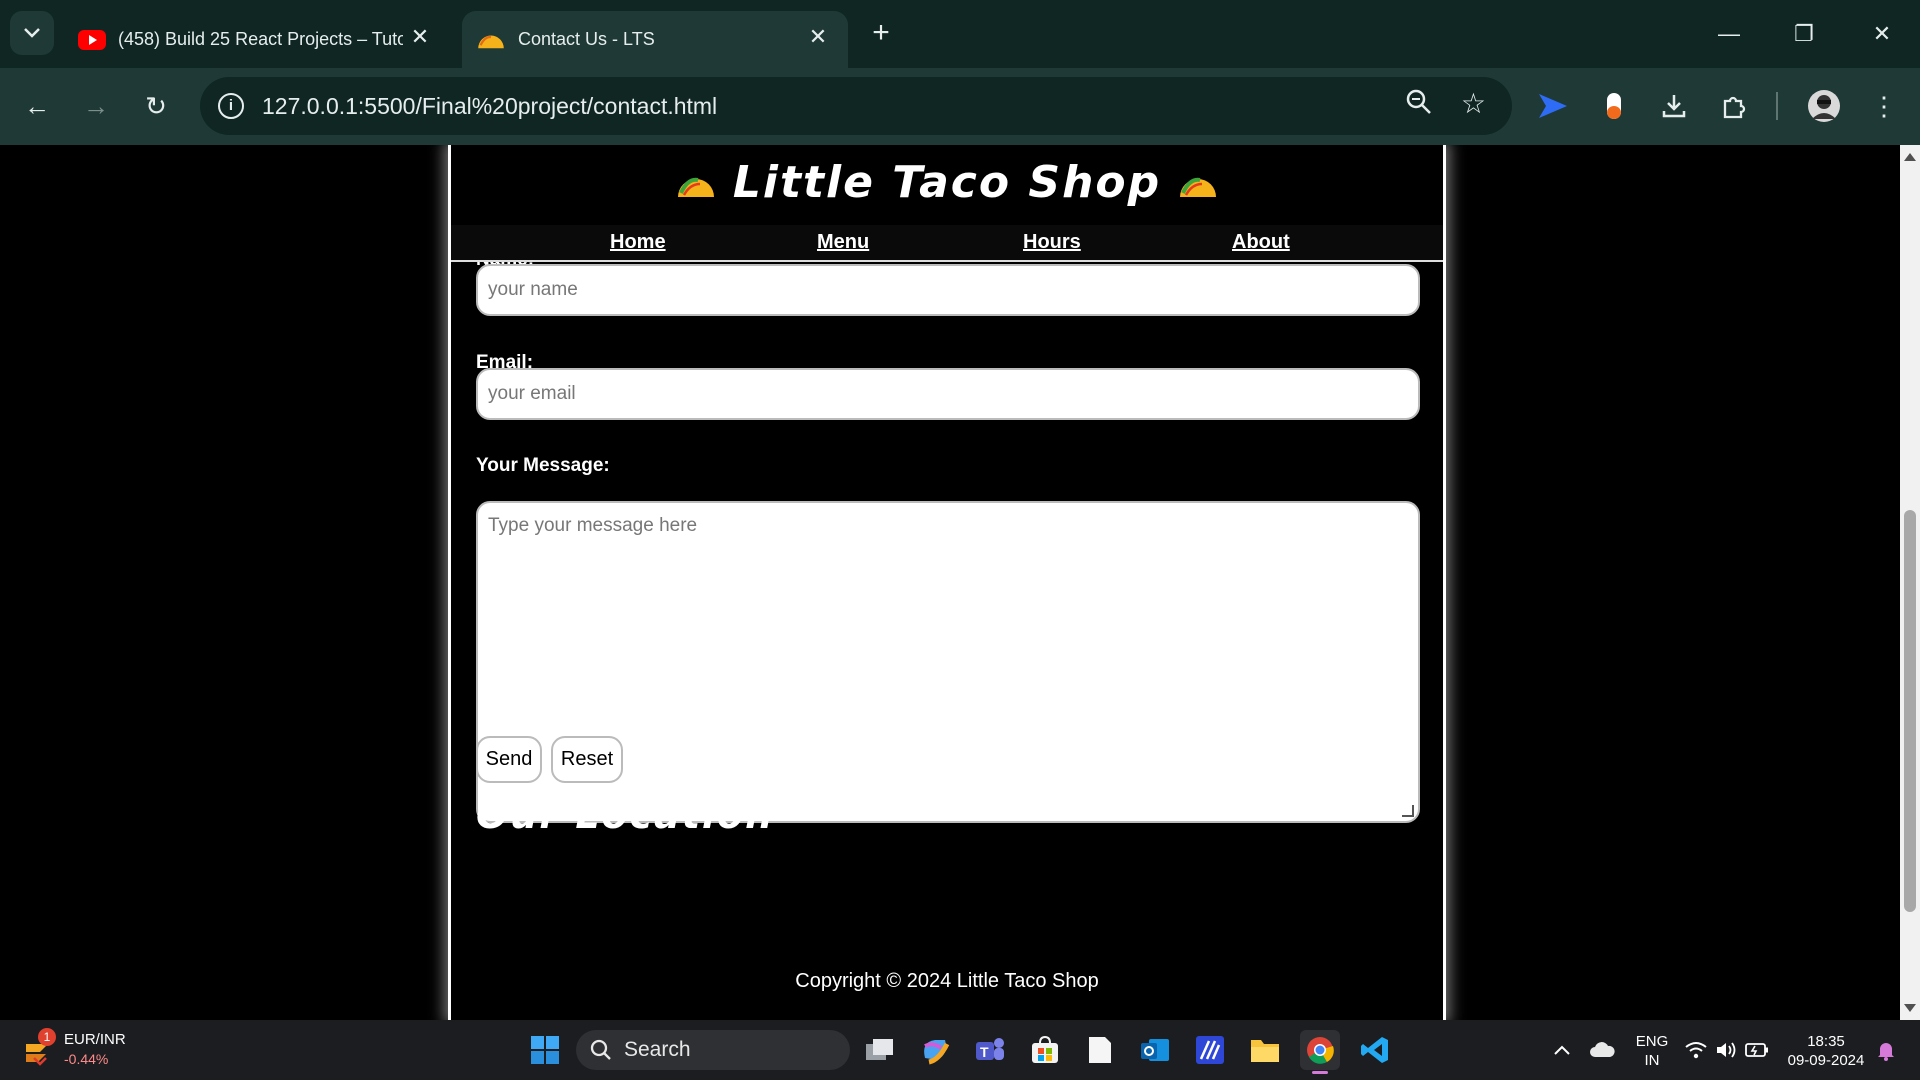  I want to click on bookmark-star-icon: ☆, so click(1473, 103).